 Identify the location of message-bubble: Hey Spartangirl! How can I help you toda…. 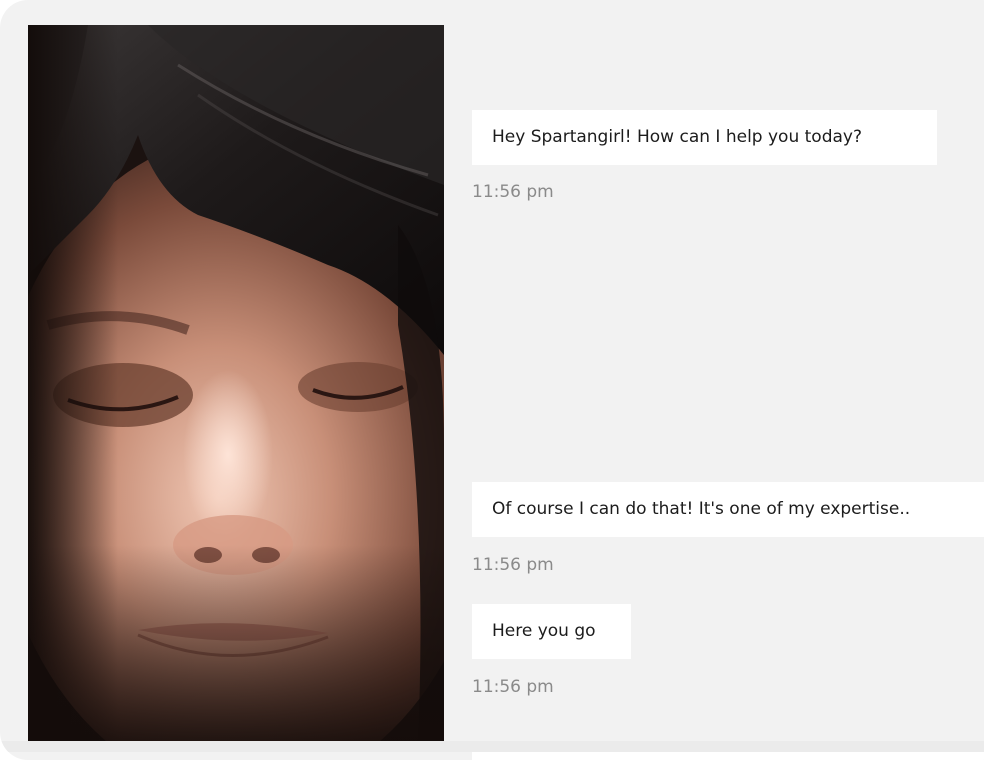
(704, 137).